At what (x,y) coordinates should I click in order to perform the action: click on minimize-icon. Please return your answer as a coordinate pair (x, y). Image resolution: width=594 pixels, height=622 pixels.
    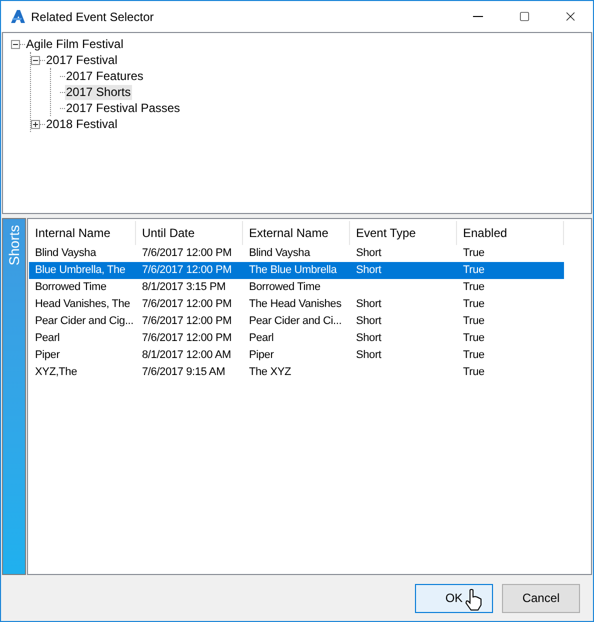
    Looking at the image, I should click on (478, 16).